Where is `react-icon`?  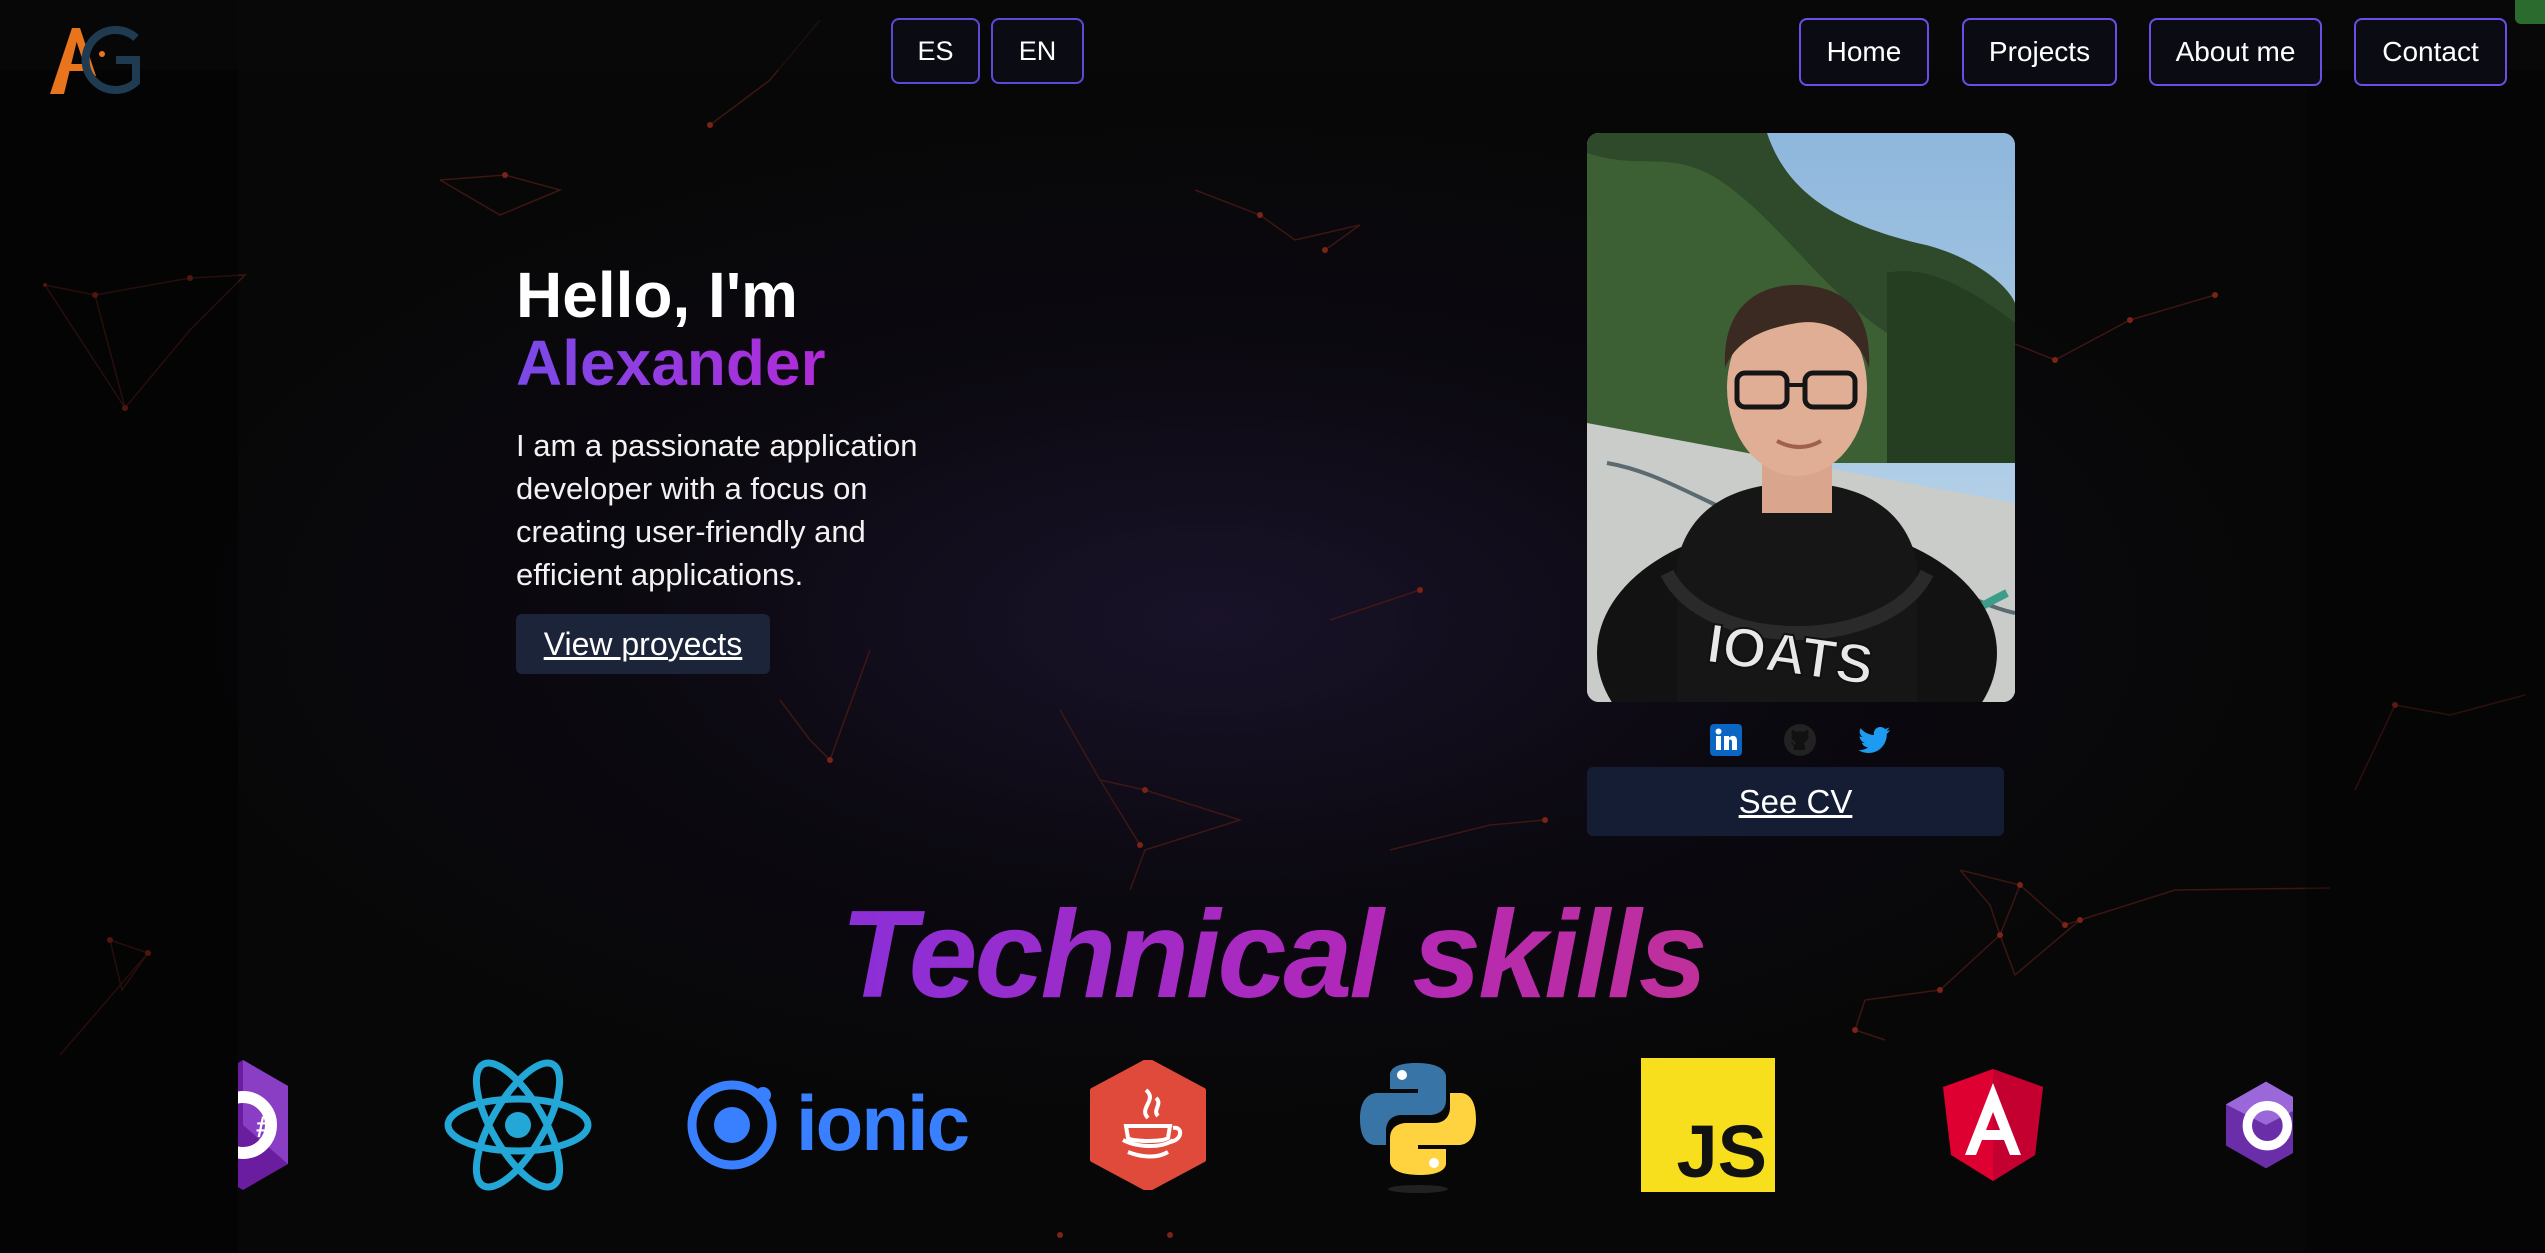 react-icon is located at coordinates (518, 1125).